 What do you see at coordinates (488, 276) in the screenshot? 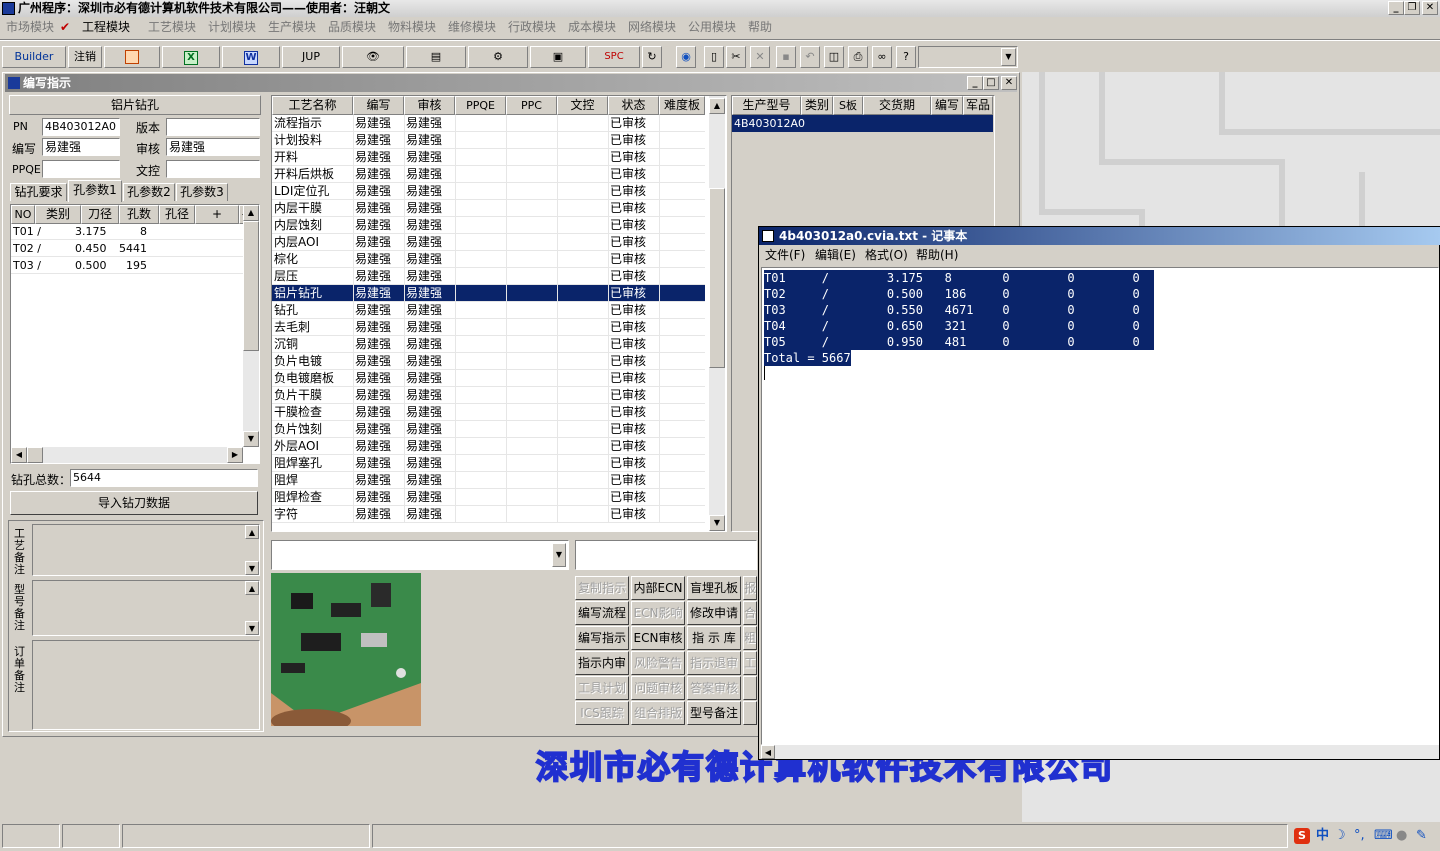
I see `process-row: 层压 易建强 易建强 已审核` at bounding box center [488, 276].